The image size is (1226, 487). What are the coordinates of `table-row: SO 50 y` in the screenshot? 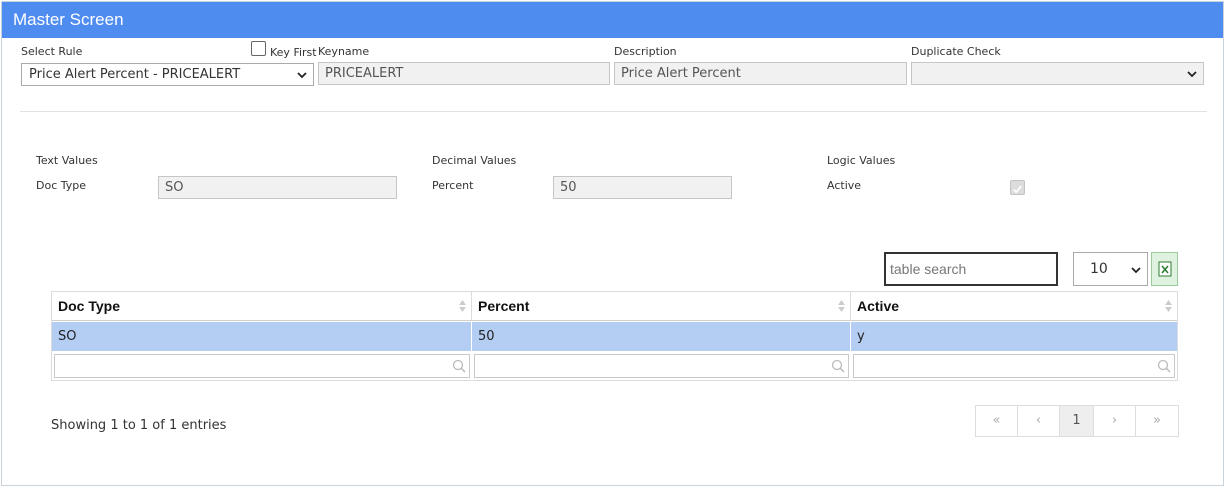 It's located at (614, 336).